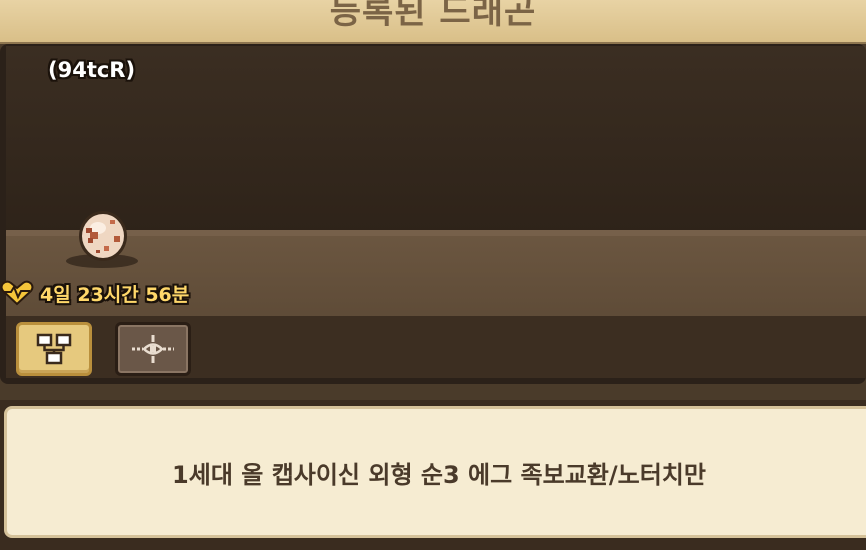 The height and width of the screenshot is (550, 866). Describe the element at coordinates (436, 233) in the screenshot. I see `ground-edge` at that location.